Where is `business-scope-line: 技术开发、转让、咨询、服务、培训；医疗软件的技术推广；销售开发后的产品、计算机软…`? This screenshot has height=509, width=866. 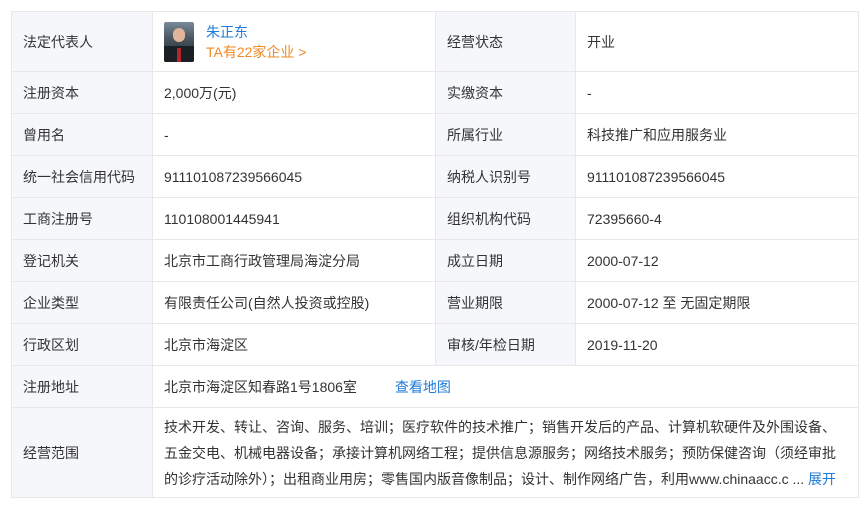
business-scope-line: 技术开发、转让、咨询、服务、培训；医疗软件的技术推广；销售开发后的产品、计算机软… is located at coordinates (500, 426).